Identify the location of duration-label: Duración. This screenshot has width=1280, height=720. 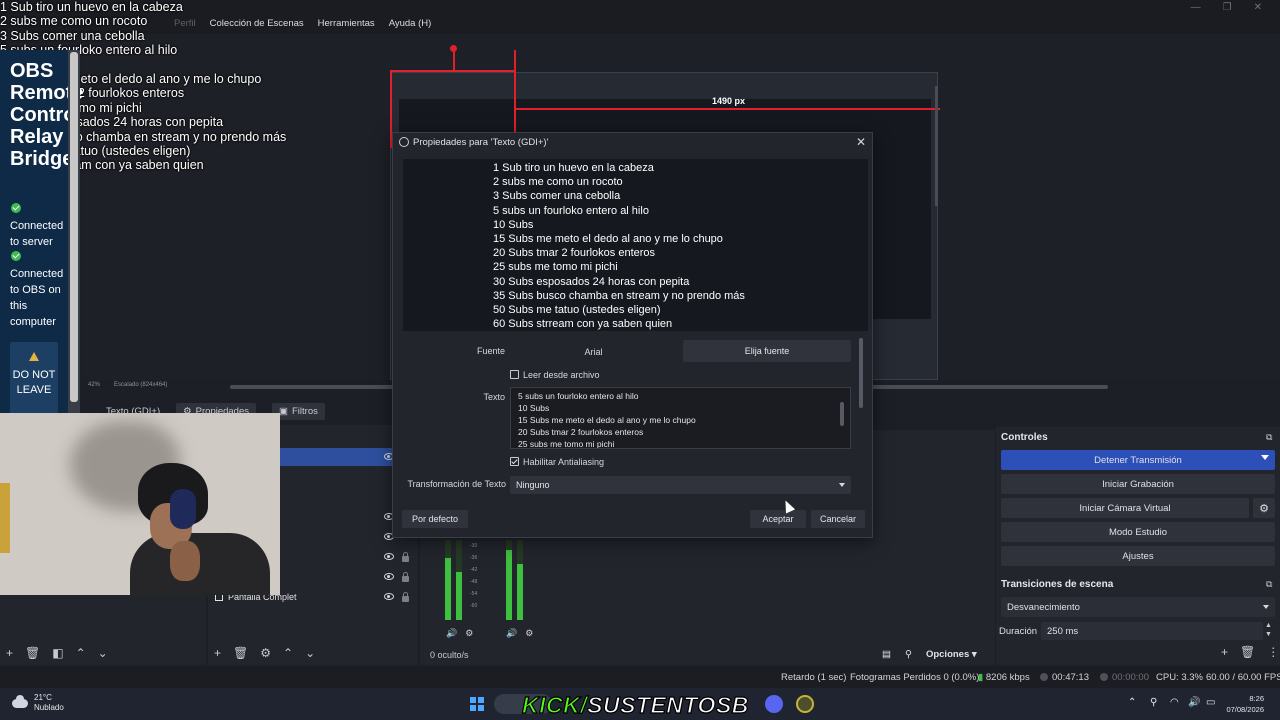
(1018, 631).